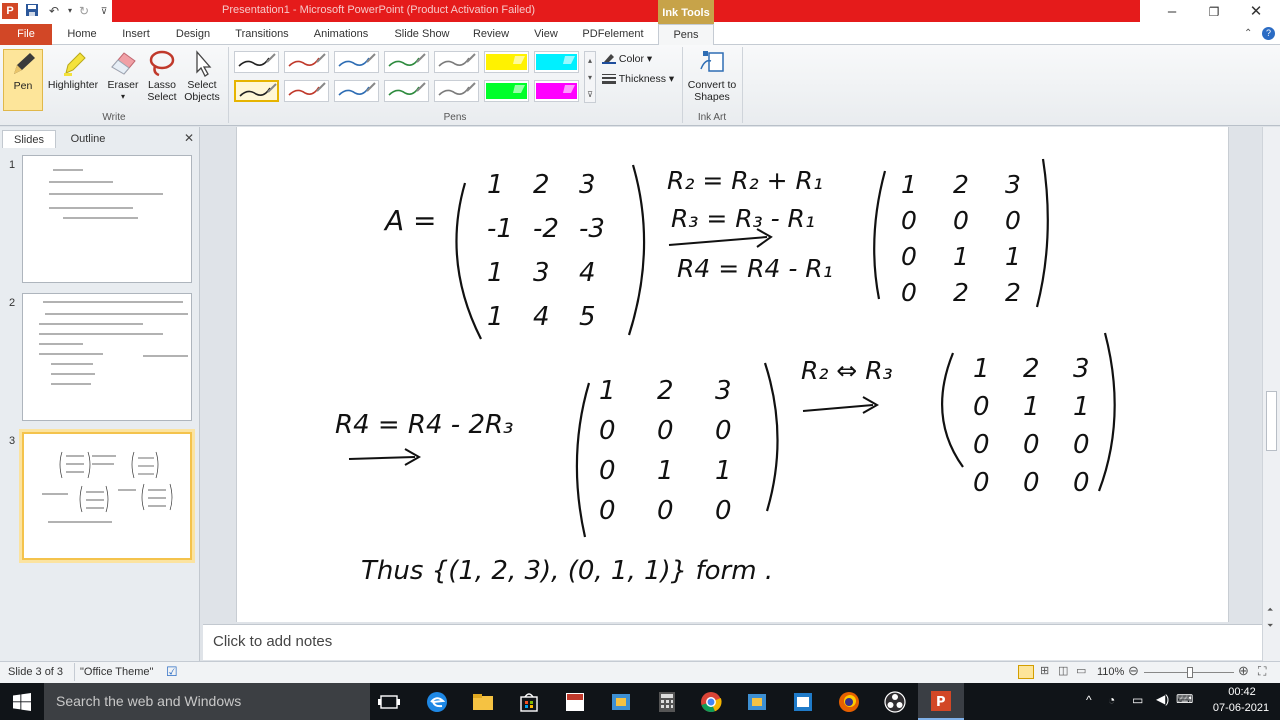  I want to click on firefox-icon, so click(849, 702).